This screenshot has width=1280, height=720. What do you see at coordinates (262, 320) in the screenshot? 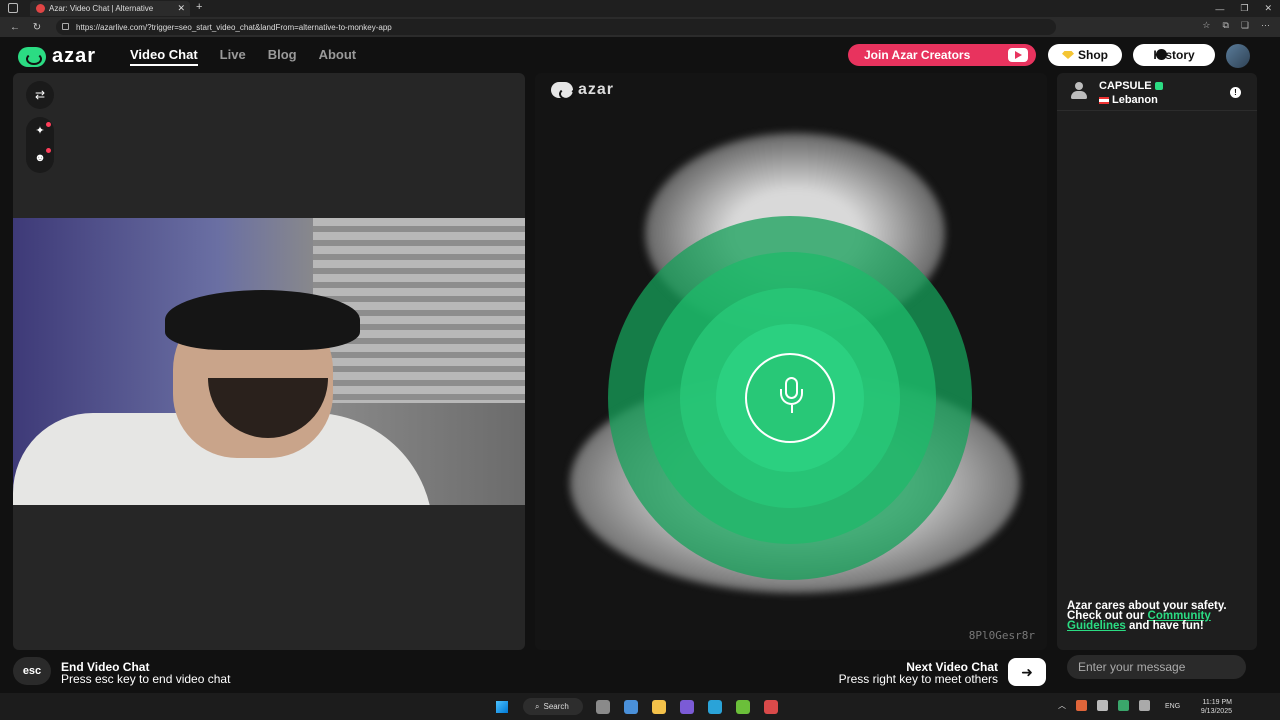
I see `person-cap-headphones` at bounding box center [262, 320].